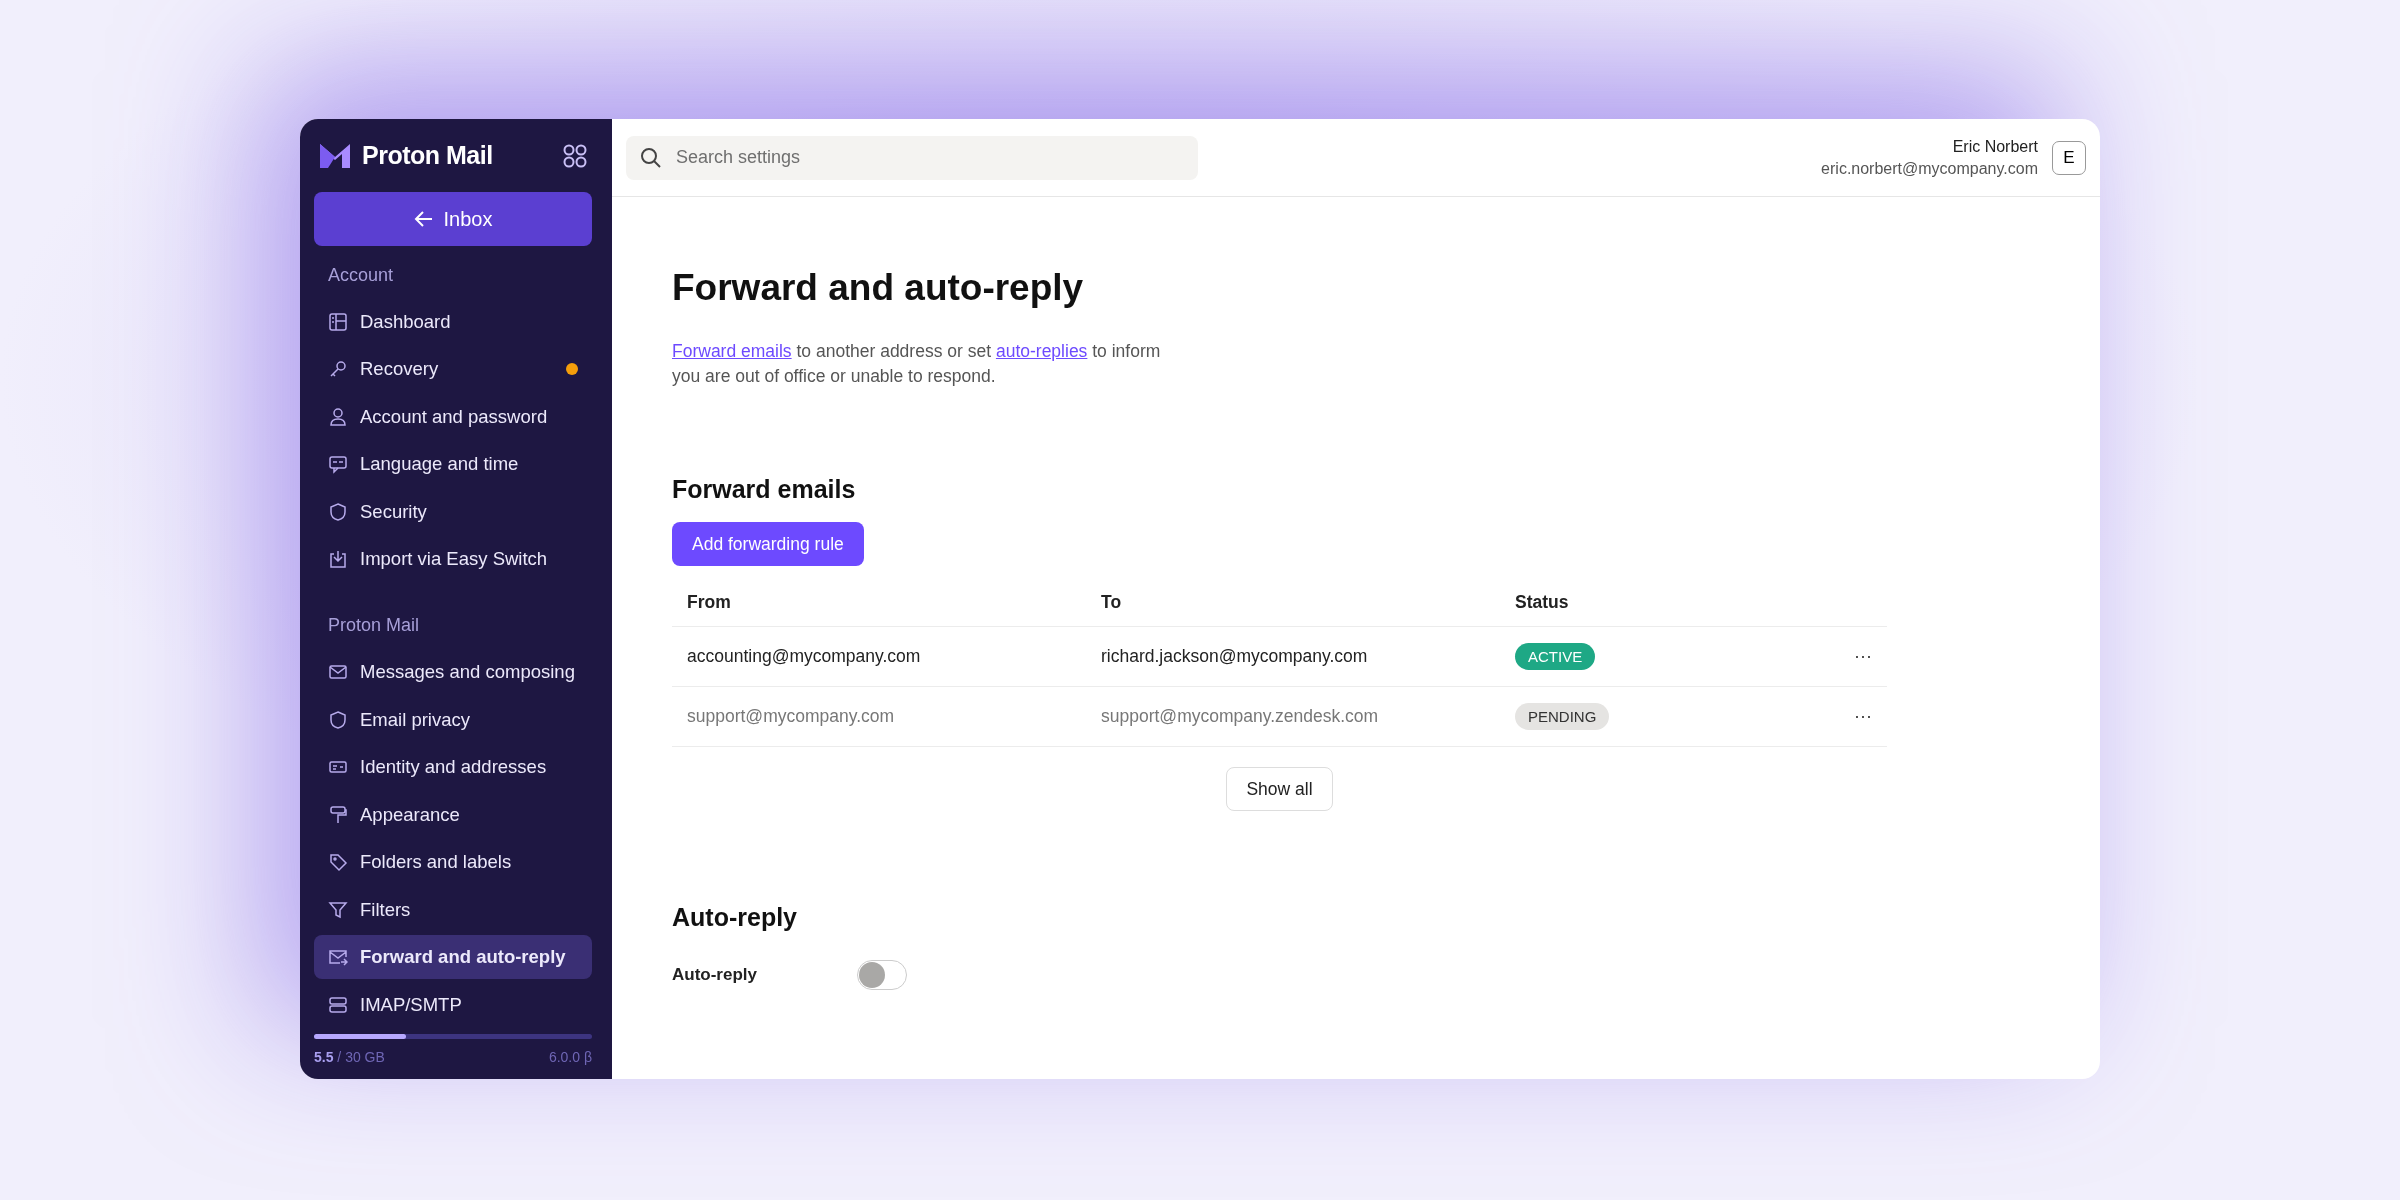 The width and height of the screenshot is (2400, 1200). What do you see at coordinates (349, 1057) in the screenshot?
I see `storage-usage: 5.5 / 30 GB` at bounding box center [349, 1057].